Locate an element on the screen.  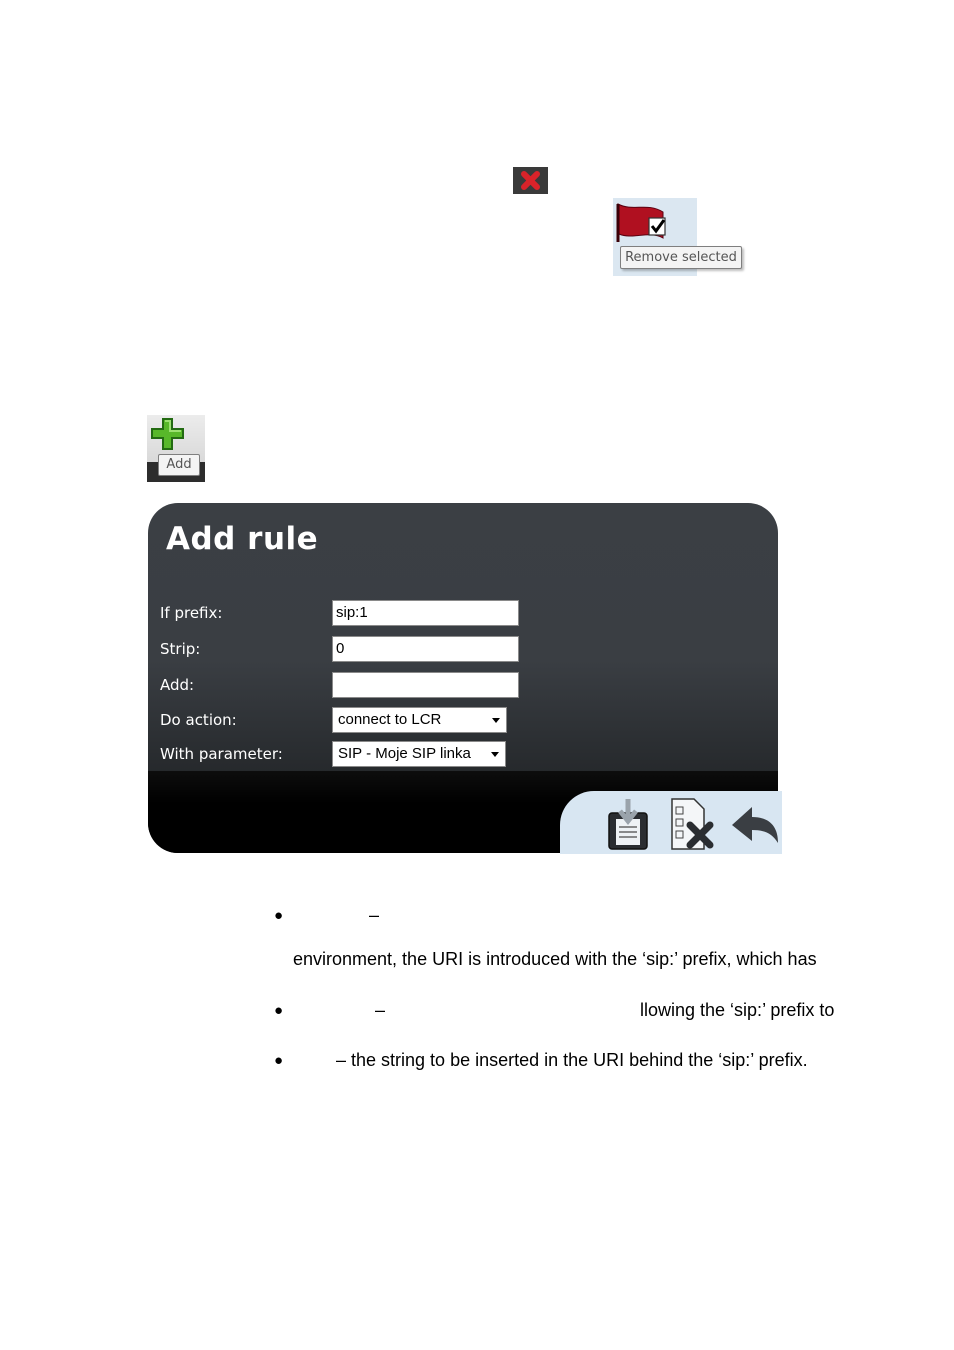
dialog-toolbar is located at coordinates (671, 822).